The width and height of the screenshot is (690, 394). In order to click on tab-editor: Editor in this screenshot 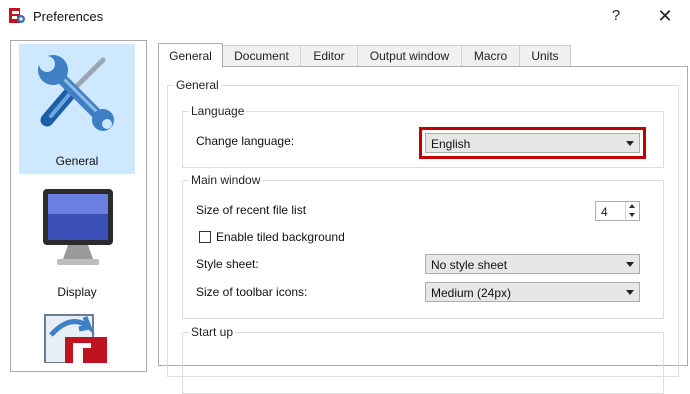, I will do `click(329, 55)`.